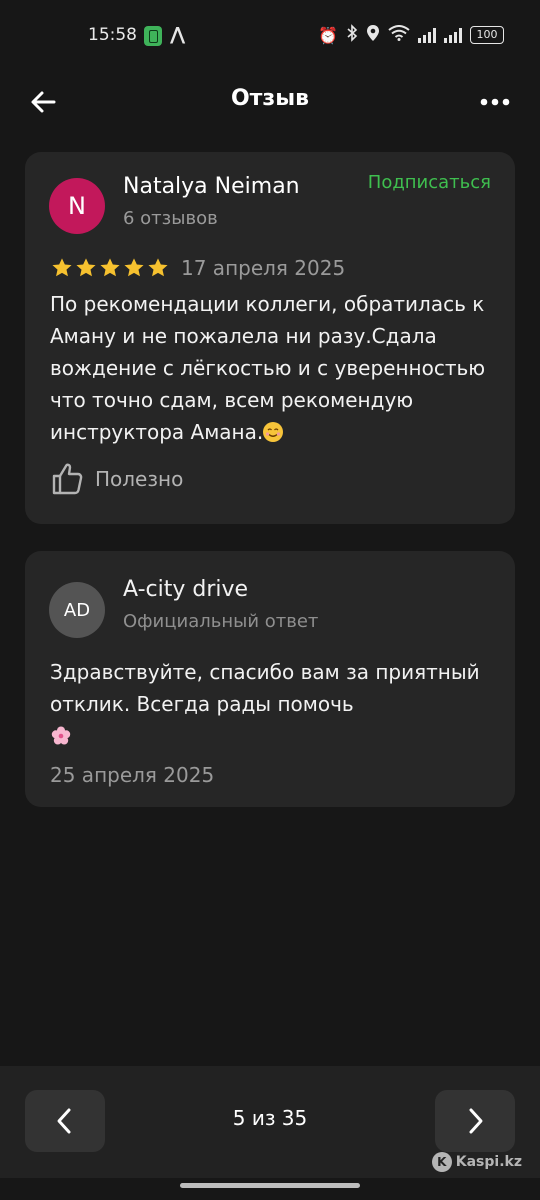  What do you see at coordinates (352, 35) in the screenshot?
I see `bluetooth-icon` at bounding box center [352, 35].